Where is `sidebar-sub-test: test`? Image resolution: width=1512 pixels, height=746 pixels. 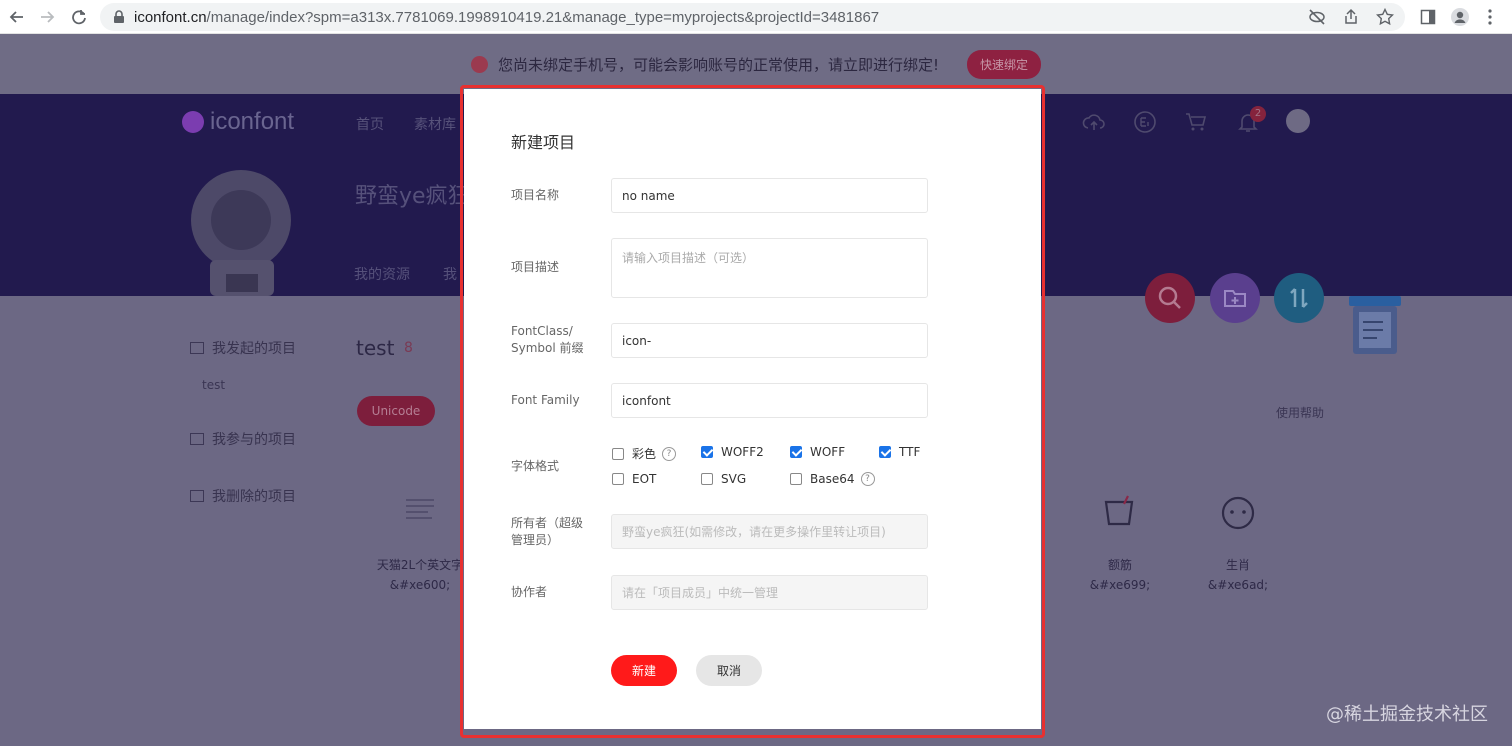
sidebar-sub-test: test is located at coordinates (213, 385).